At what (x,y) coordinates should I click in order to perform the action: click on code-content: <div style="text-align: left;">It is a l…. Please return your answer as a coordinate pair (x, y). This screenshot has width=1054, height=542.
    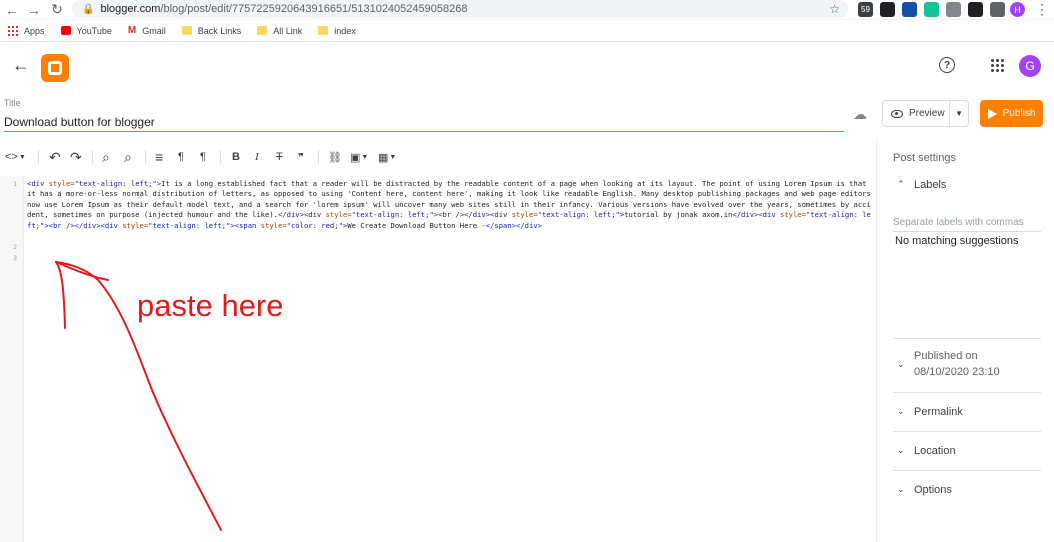
    Looking at the image, I should click on (450, 205).